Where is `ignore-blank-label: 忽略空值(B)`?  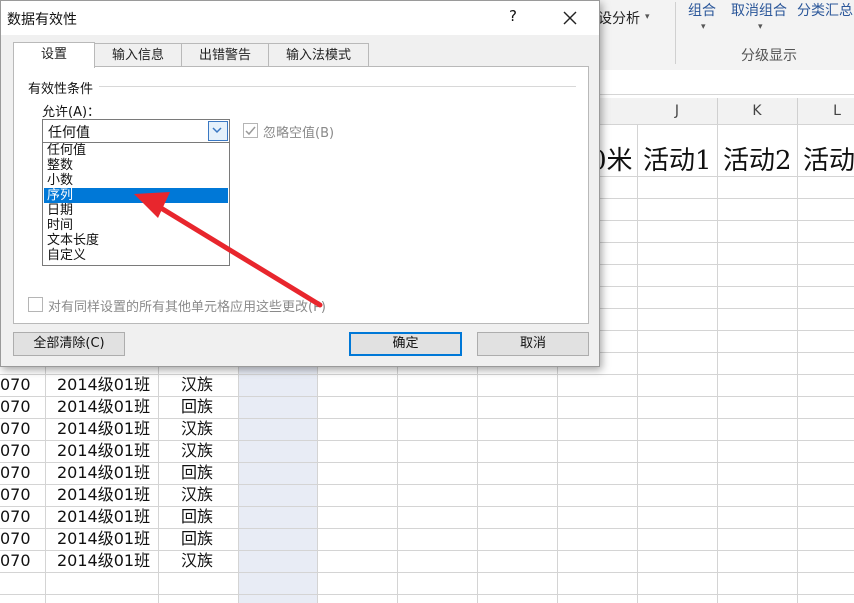
ignore-blank-label: 忽略空值(B) is located at coordinates (299, 133).